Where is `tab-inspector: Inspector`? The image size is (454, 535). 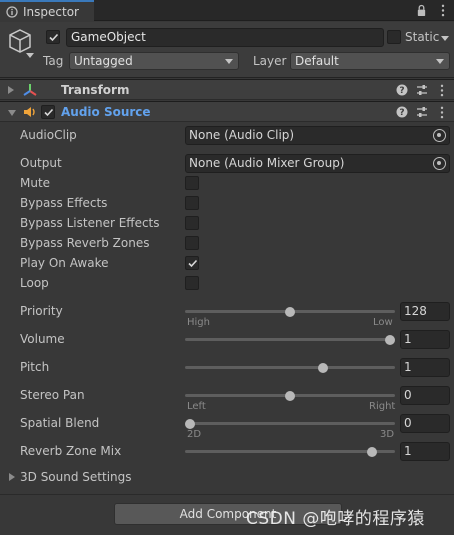 tab-inspector: Inspector is located at coordinates (47, 10).